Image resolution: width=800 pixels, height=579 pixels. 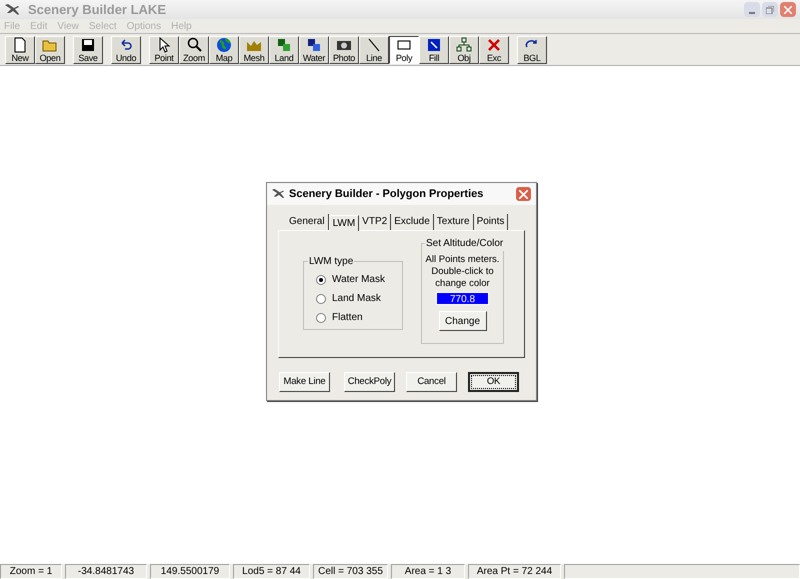 I want to click on tab: VTP2, so click(x=375, y=222).